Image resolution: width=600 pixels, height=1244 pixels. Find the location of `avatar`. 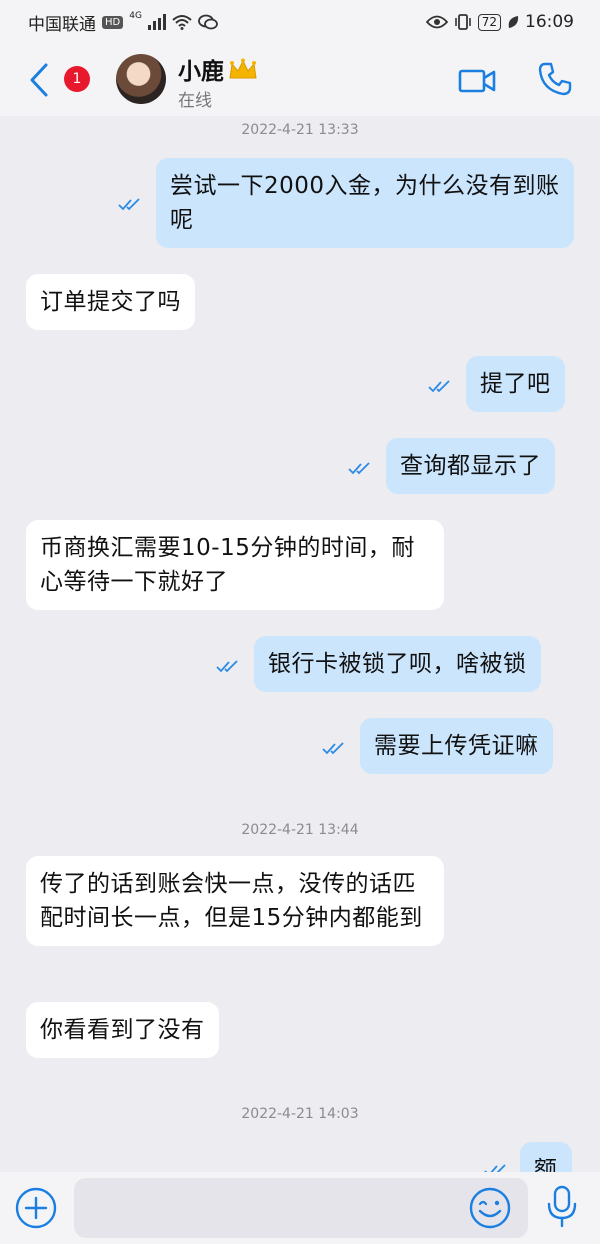

avatar is located at coordinates (141, 79).